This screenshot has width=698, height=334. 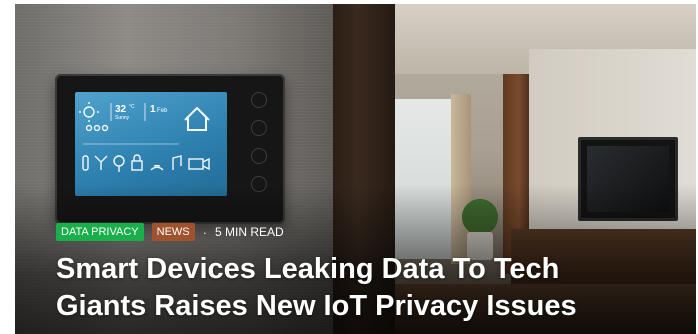 What do you see at coordinates (196, 164) in the screenshot?
I see `camera-icon` at bounding box center [196, 164].